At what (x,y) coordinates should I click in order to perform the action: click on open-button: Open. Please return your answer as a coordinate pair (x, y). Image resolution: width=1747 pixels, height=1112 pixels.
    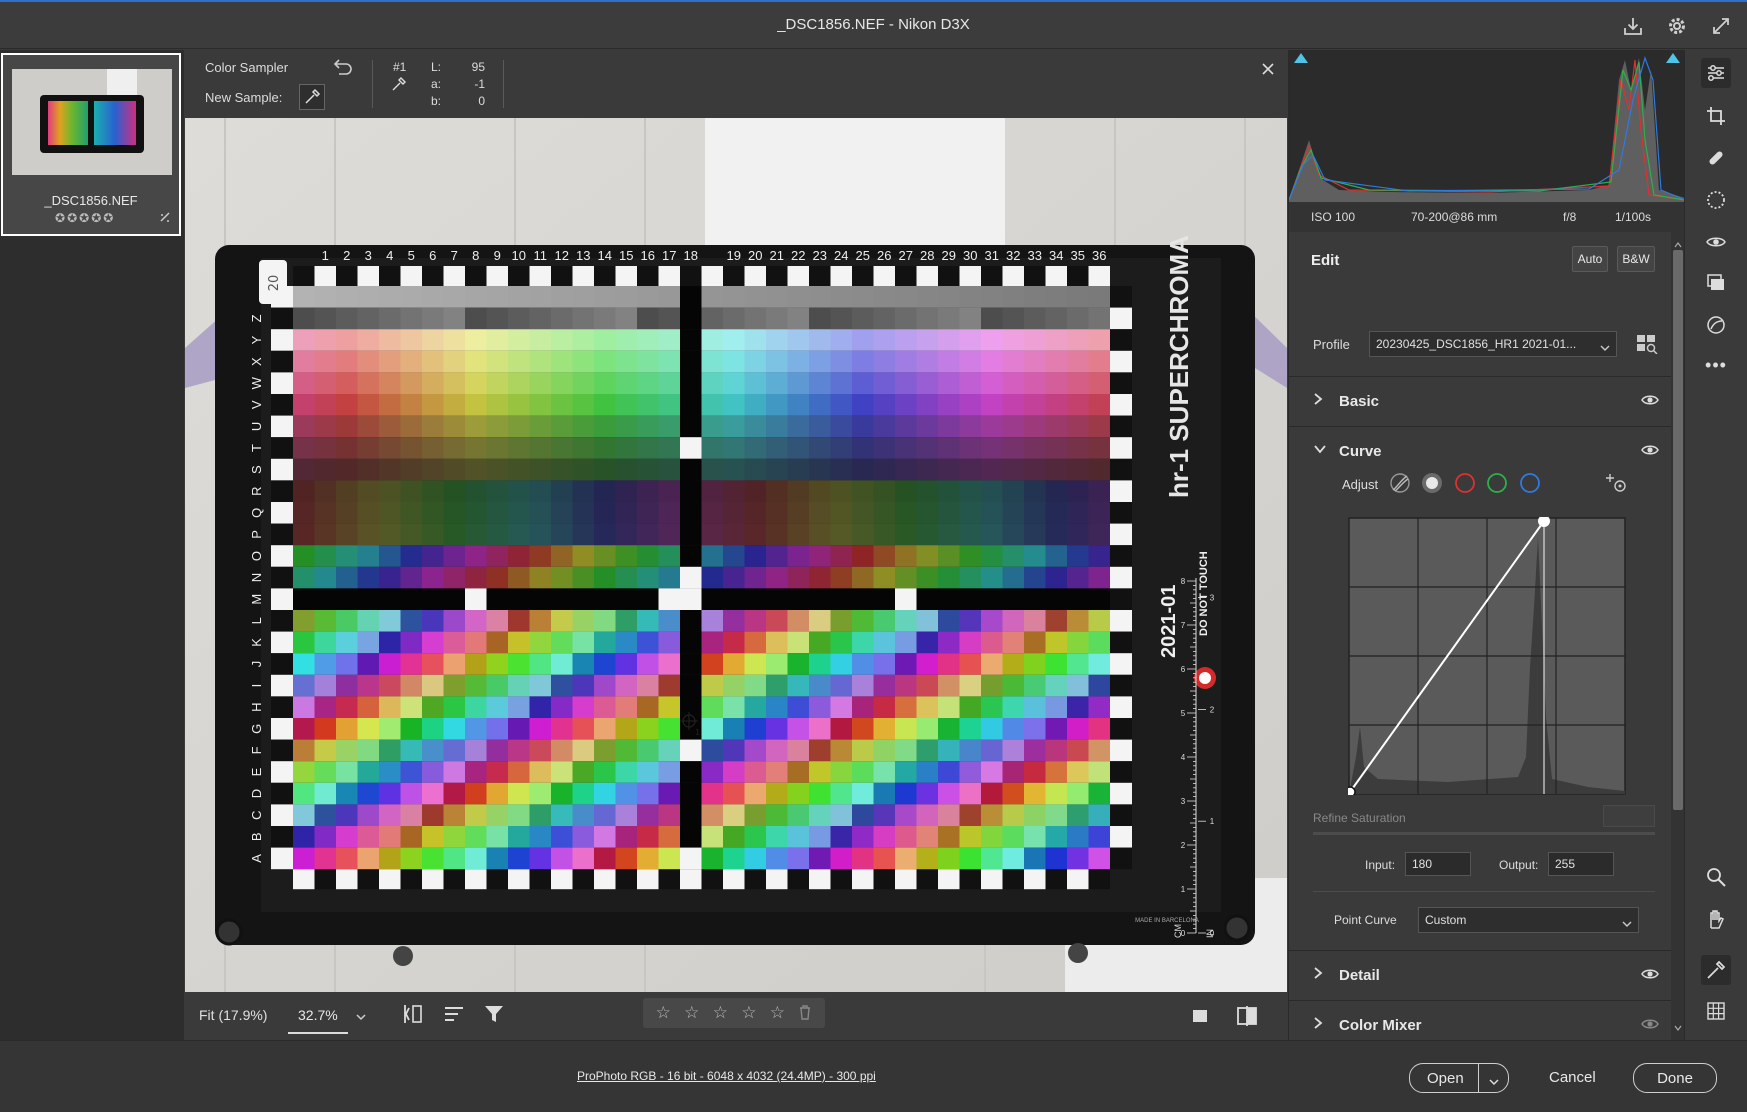
    Looking at the image, I should click on (1459, 1078).